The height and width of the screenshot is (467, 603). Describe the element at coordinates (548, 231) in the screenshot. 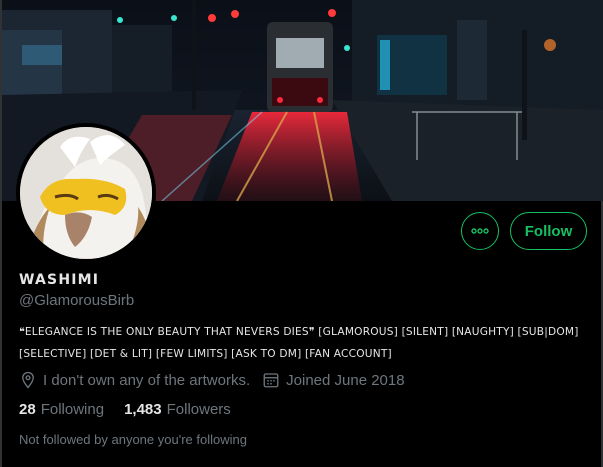

I see `follow-button: Follow` at that location.